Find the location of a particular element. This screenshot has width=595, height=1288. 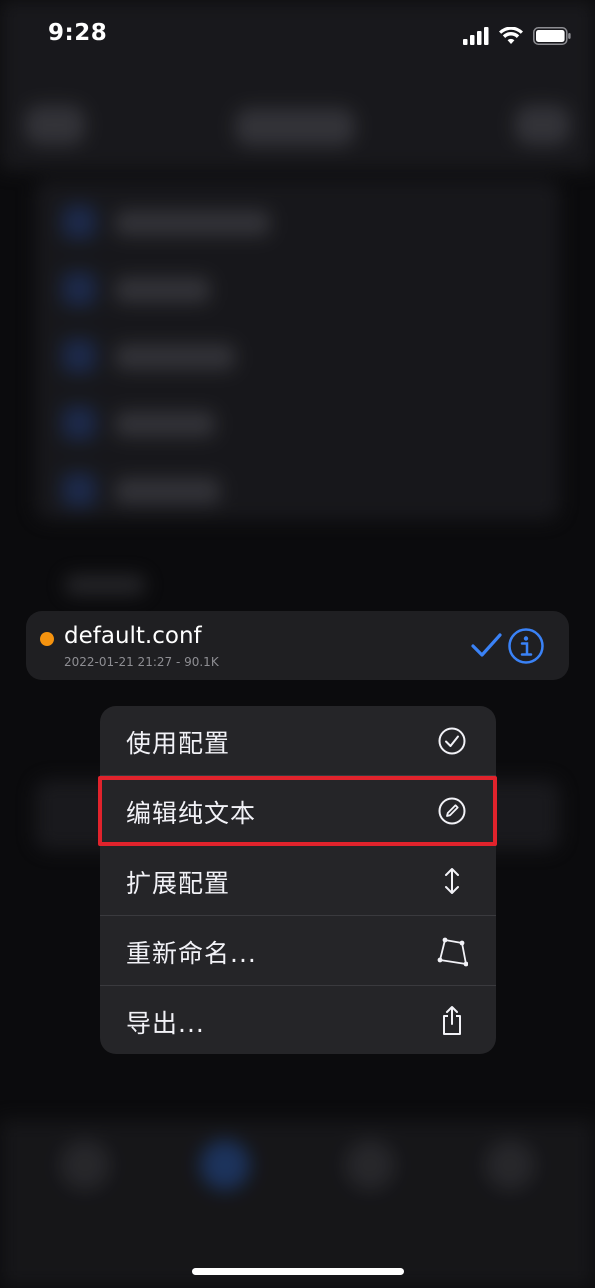

status-dot-icon is located at coordinates (47, 639).